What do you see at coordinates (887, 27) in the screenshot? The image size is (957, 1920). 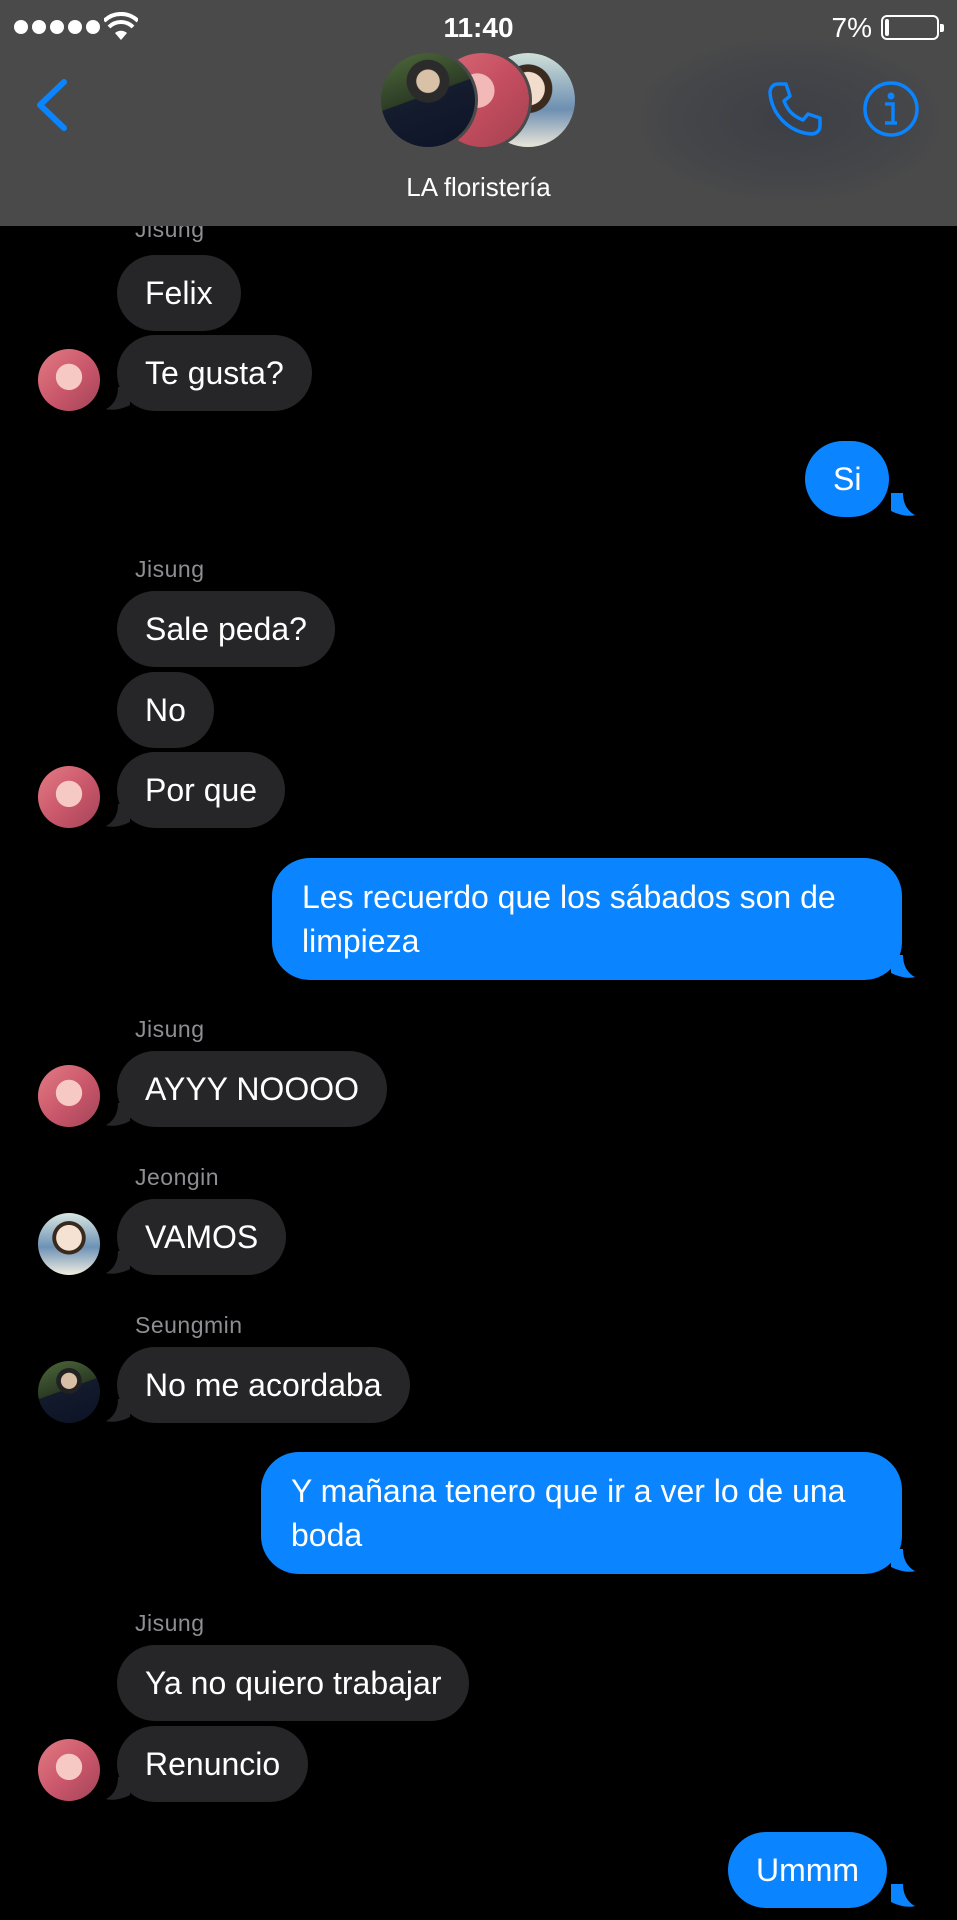 I see `battery-fill` at bounding box center [887, 27].